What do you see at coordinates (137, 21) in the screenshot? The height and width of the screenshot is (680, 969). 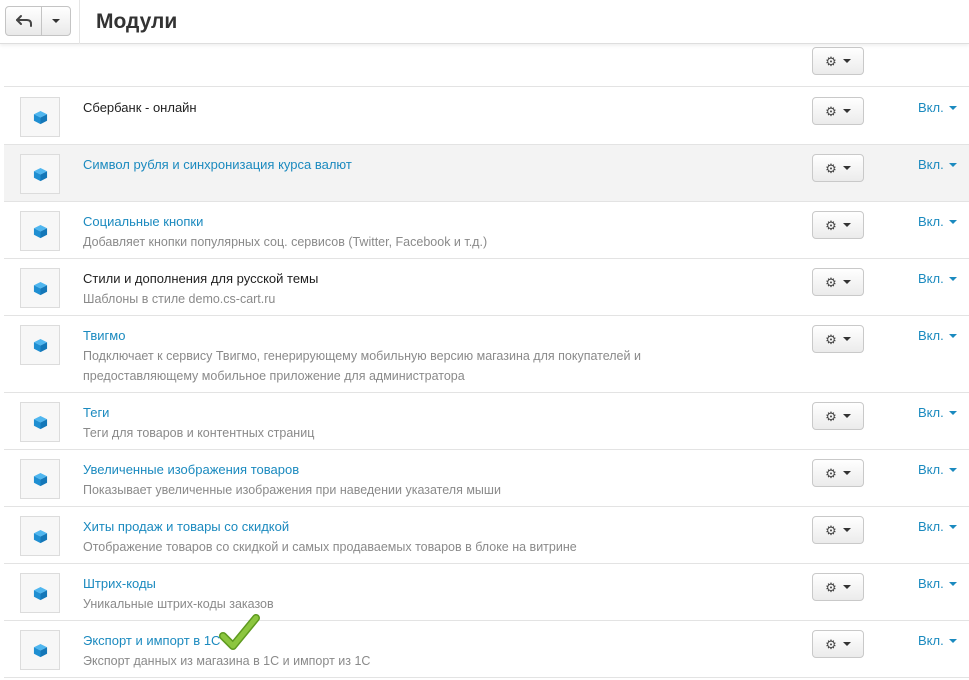 I see `page-title: Модули` at bounding box center [137, 21].